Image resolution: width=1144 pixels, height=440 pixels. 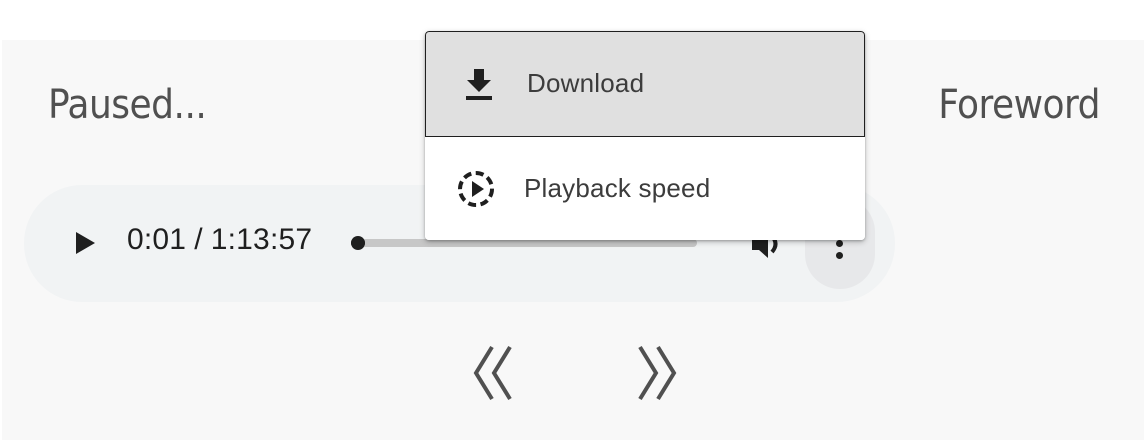 What do you see at coordinates (524, 243) in the screenshot?
I see `seek-bar` at bounding box center [524, 243].